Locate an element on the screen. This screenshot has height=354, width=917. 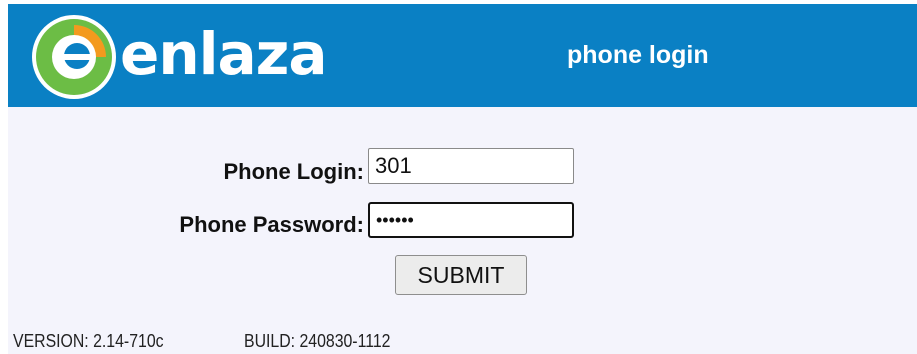
password-label-container: Phone Password: is located at coordinates (246, 225).